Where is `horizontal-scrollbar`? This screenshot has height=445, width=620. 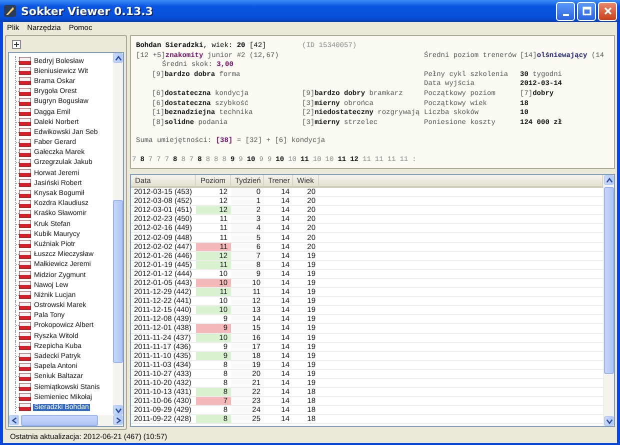
horizontal-scrollbar is located at coordinates (66, 420).